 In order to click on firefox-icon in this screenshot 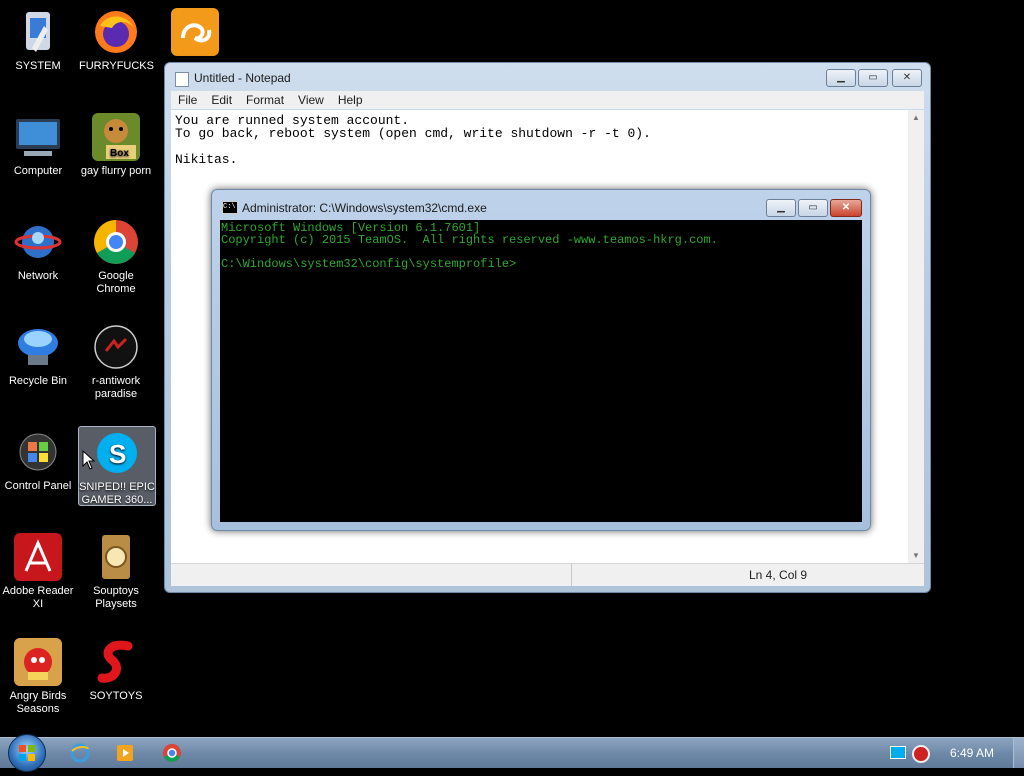, I will do `click(116, 32)`.